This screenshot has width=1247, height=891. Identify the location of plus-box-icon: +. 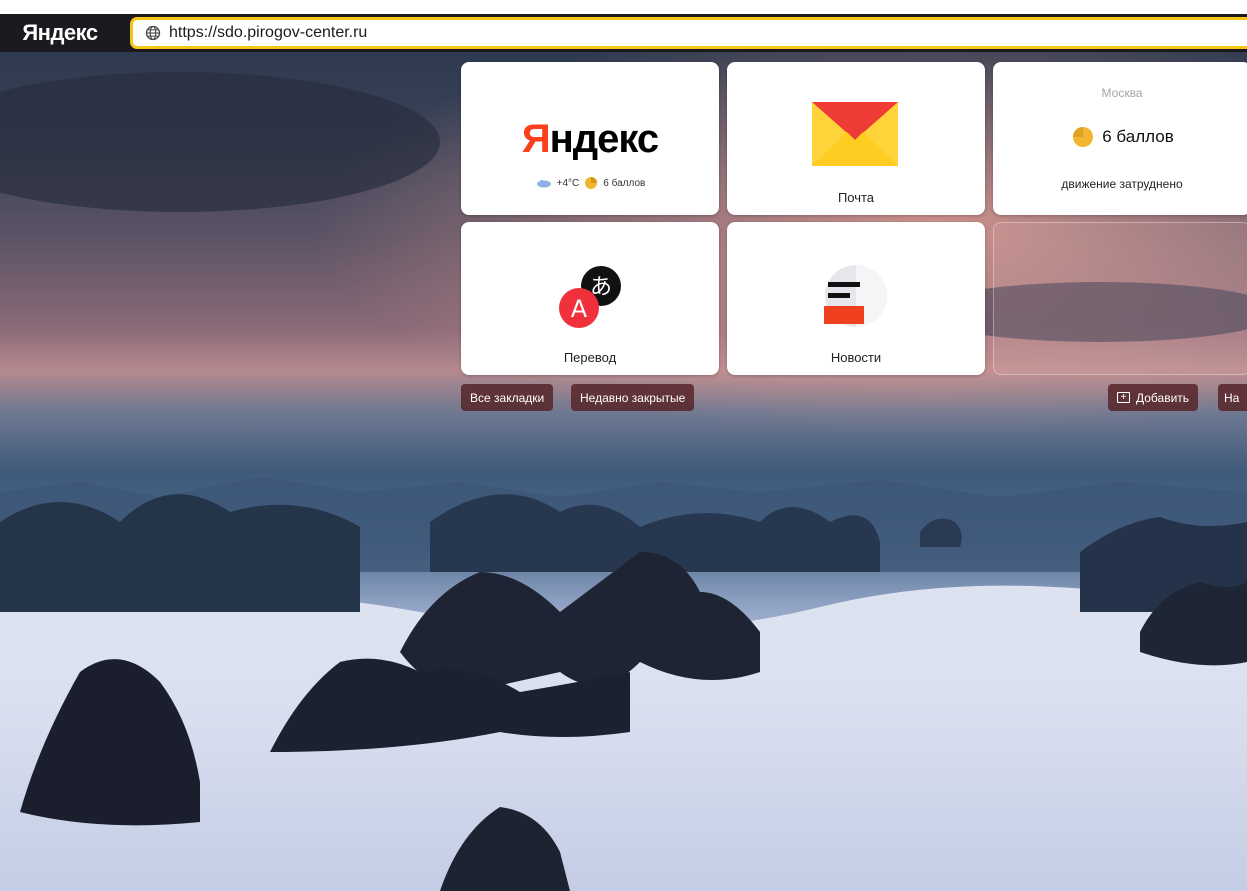
(1123, 397).